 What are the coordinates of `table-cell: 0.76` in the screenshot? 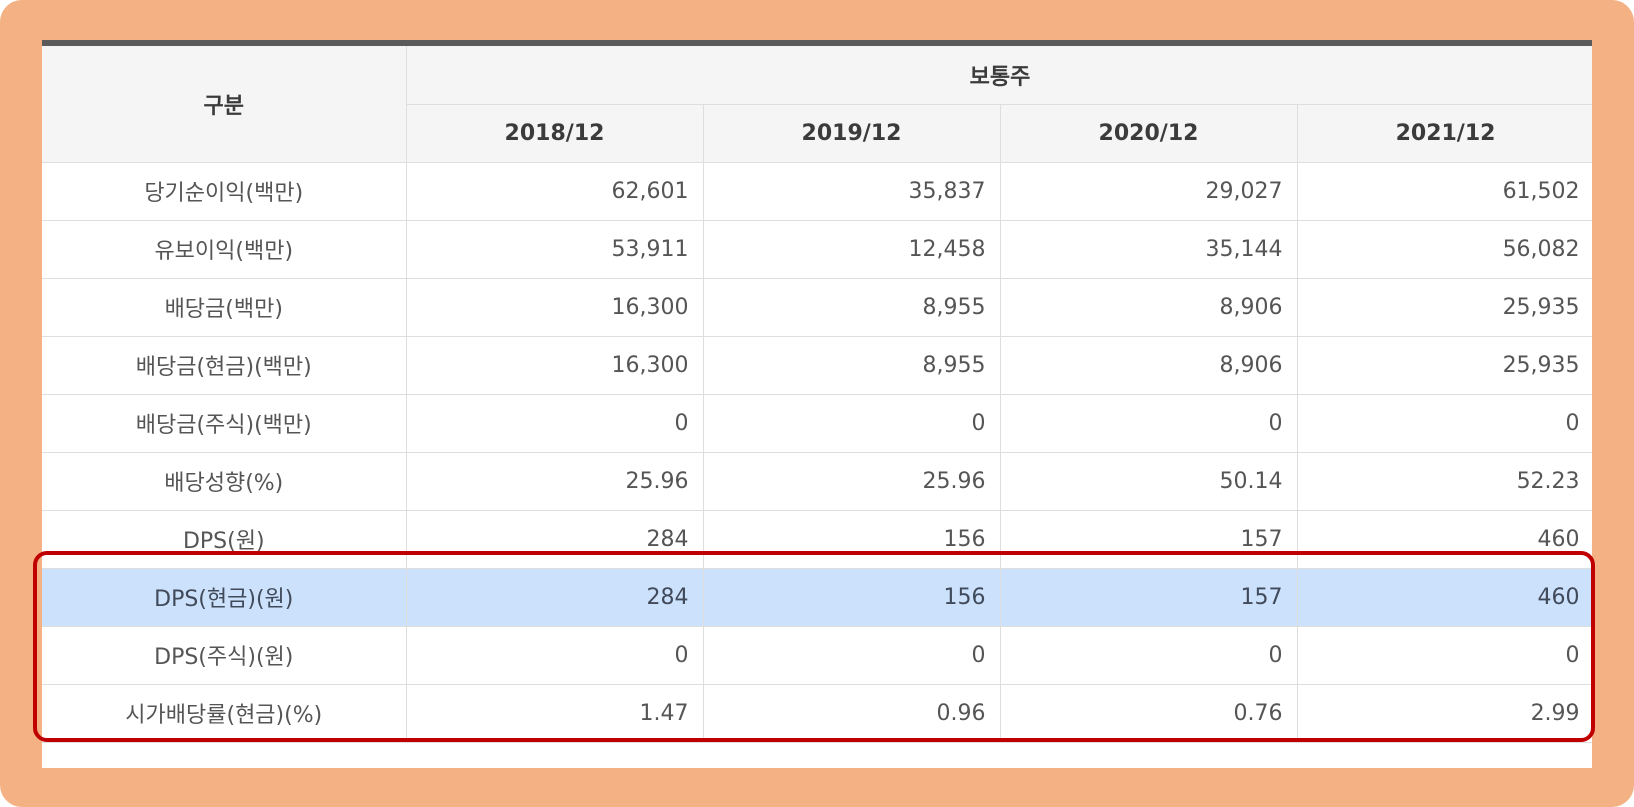 It's located at (1148, 713).